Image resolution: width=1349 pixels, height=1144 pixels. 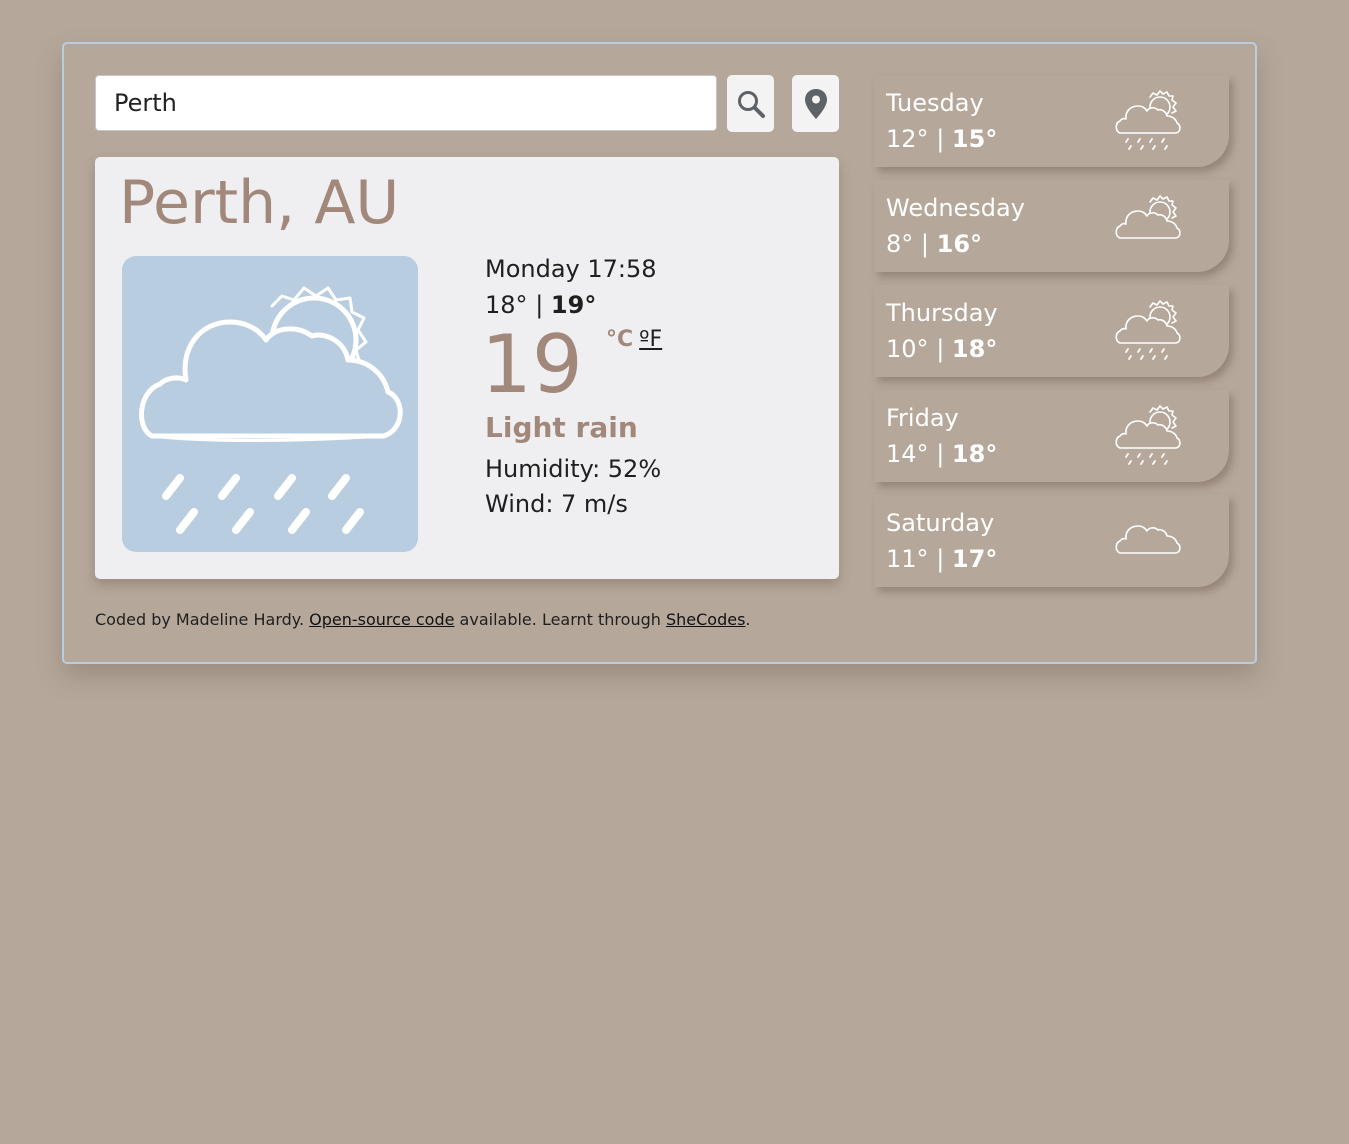 I want to click on current-weather-icon-tile, so click(x=270, y=404).